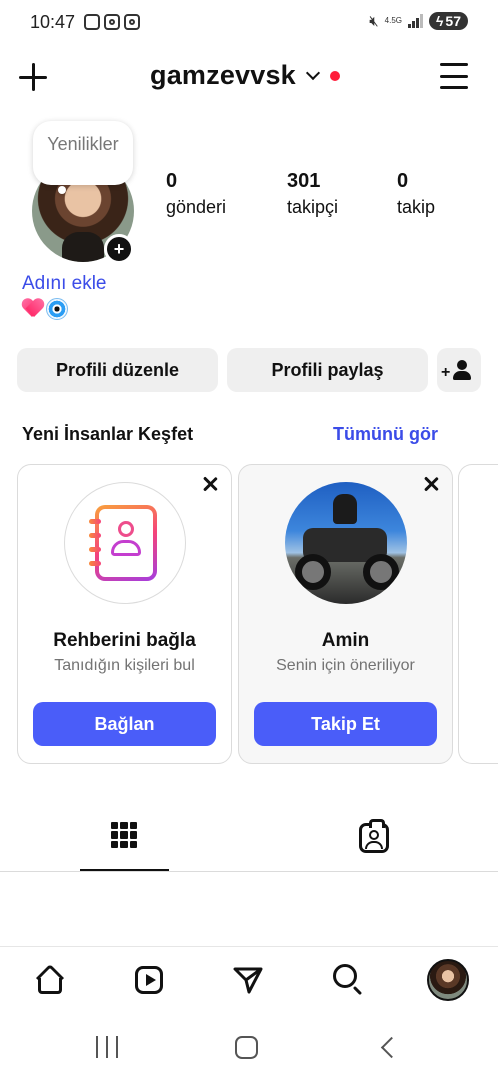  I want to click on contacts-circle, so click(125, 543).